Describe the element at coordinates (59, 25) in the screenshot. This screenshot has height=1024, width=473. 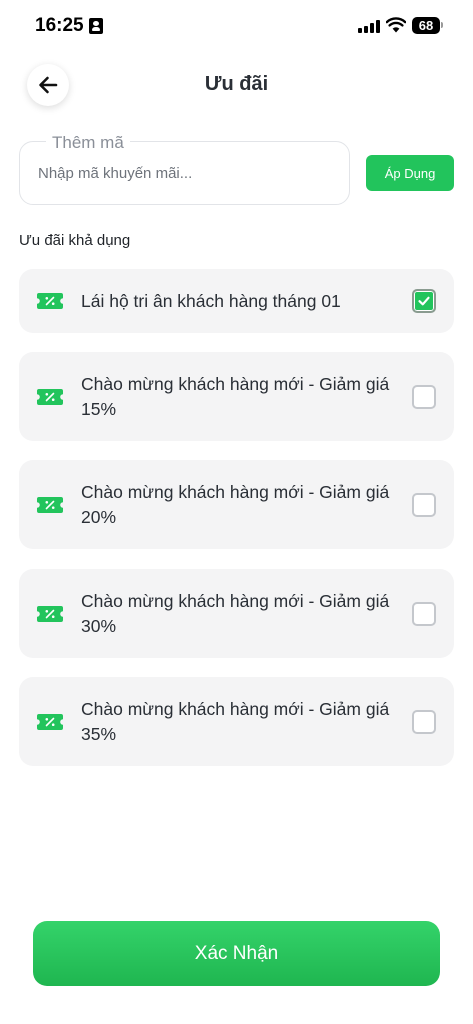
I see `status-time: 16:25` at that location.